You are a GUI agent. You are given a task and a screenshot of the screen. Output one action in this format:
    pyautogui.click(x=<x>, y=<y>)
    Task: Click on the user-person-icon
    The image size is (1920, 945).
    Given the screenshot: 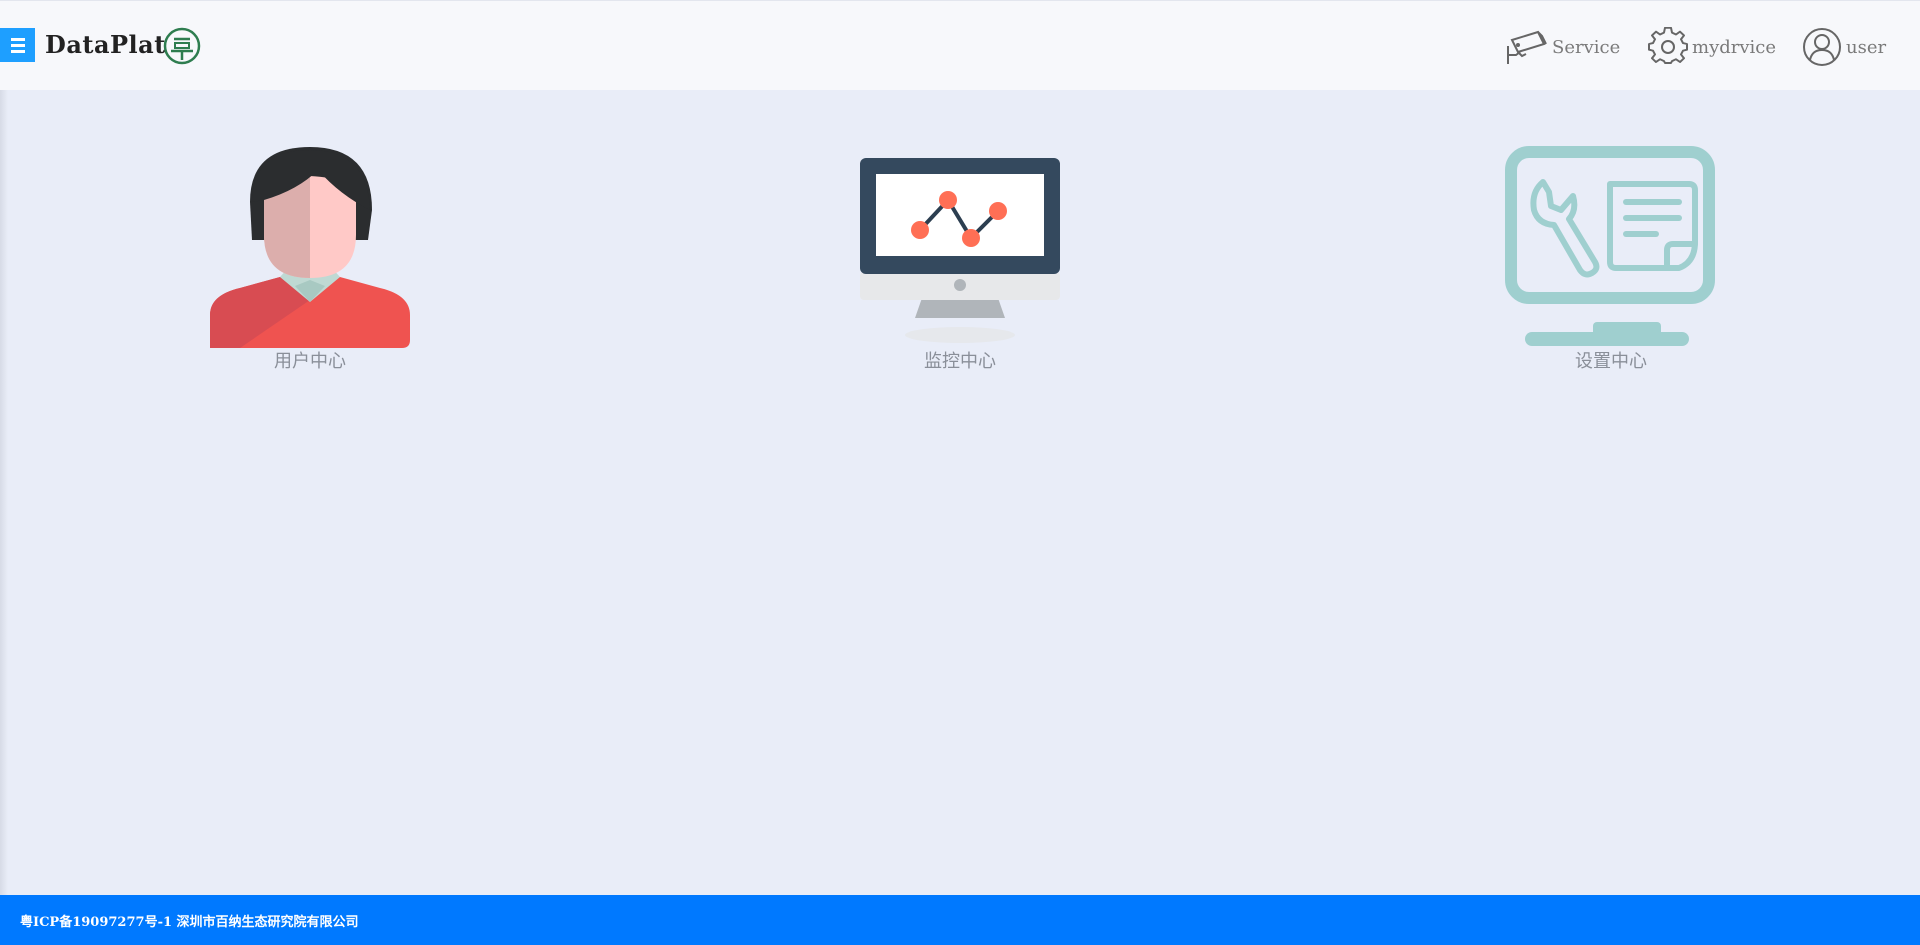 What is the action you would take?
    pyautogui.click(x=310, y=247)
    